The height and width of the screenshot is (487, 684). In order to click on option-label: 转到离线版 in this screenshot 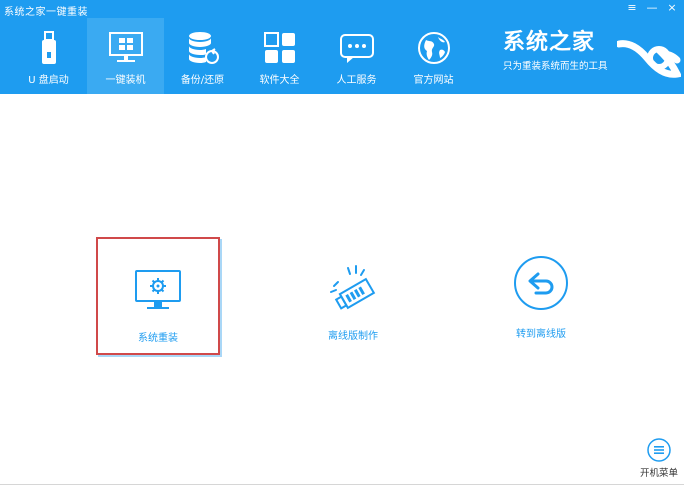, I will do `click(541, 334)`.